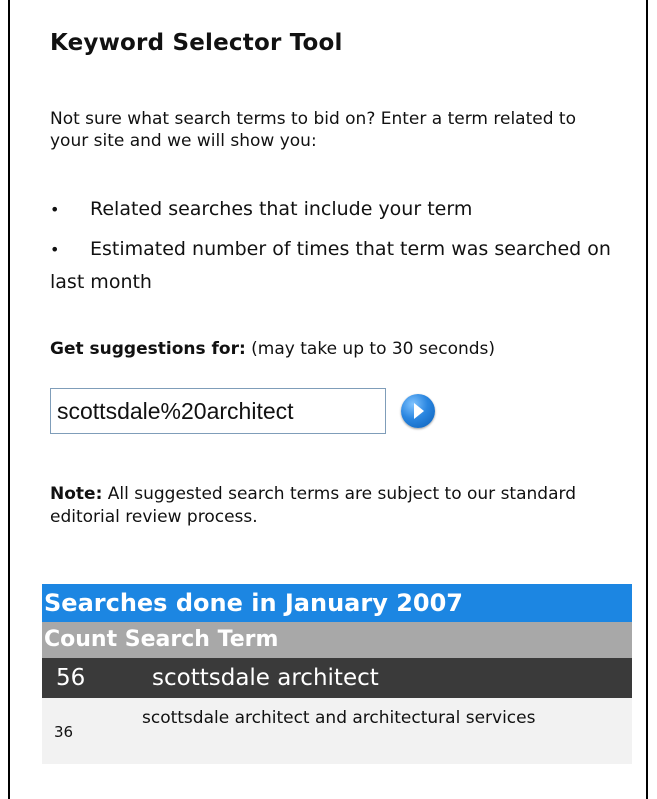 This screenshot has width=657, height=799. I want to click on row-count: 36, so click(64, 732).